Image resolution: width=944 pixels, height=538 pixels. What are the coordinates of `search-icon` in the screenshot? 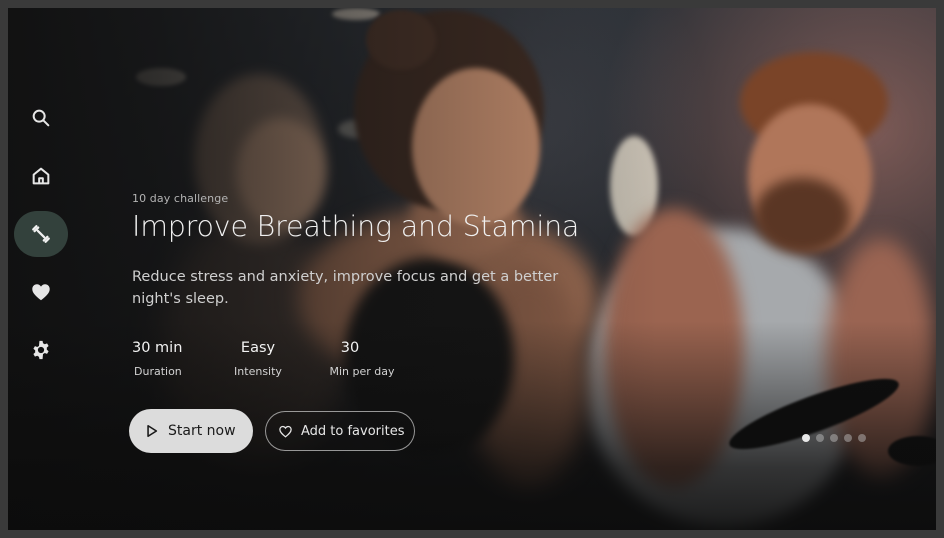 It's located at (41, 118).